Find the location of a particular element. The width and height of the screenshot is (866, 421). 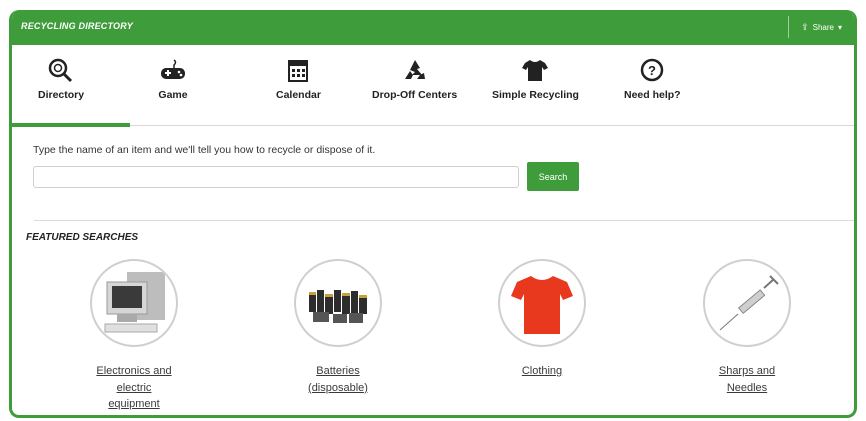

featured-link: Electronics and electric equipment is located at coordinates (134, 388).